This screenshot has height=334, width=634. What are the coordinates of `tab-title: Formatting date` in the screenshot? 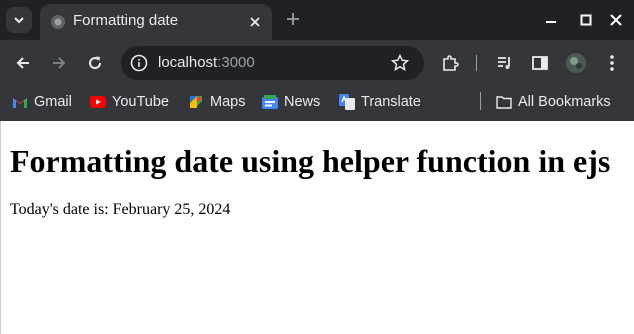 It's located at (126, 20).